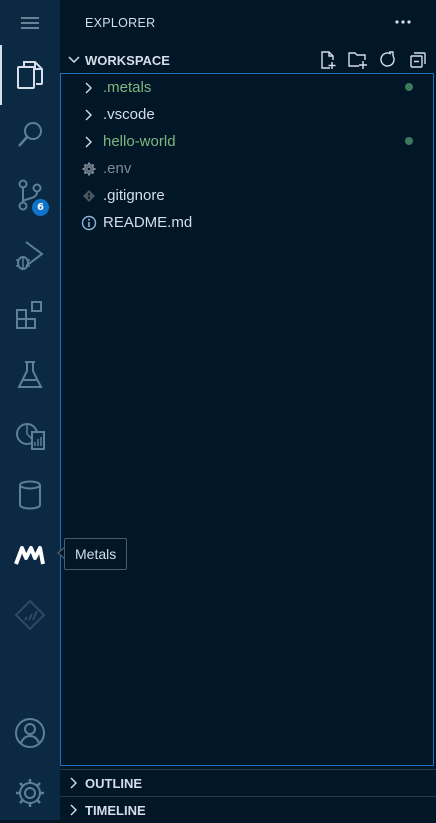 The height and width of the screenshot is (823, 436). I want to click on refresh-button, so click(388, 60).